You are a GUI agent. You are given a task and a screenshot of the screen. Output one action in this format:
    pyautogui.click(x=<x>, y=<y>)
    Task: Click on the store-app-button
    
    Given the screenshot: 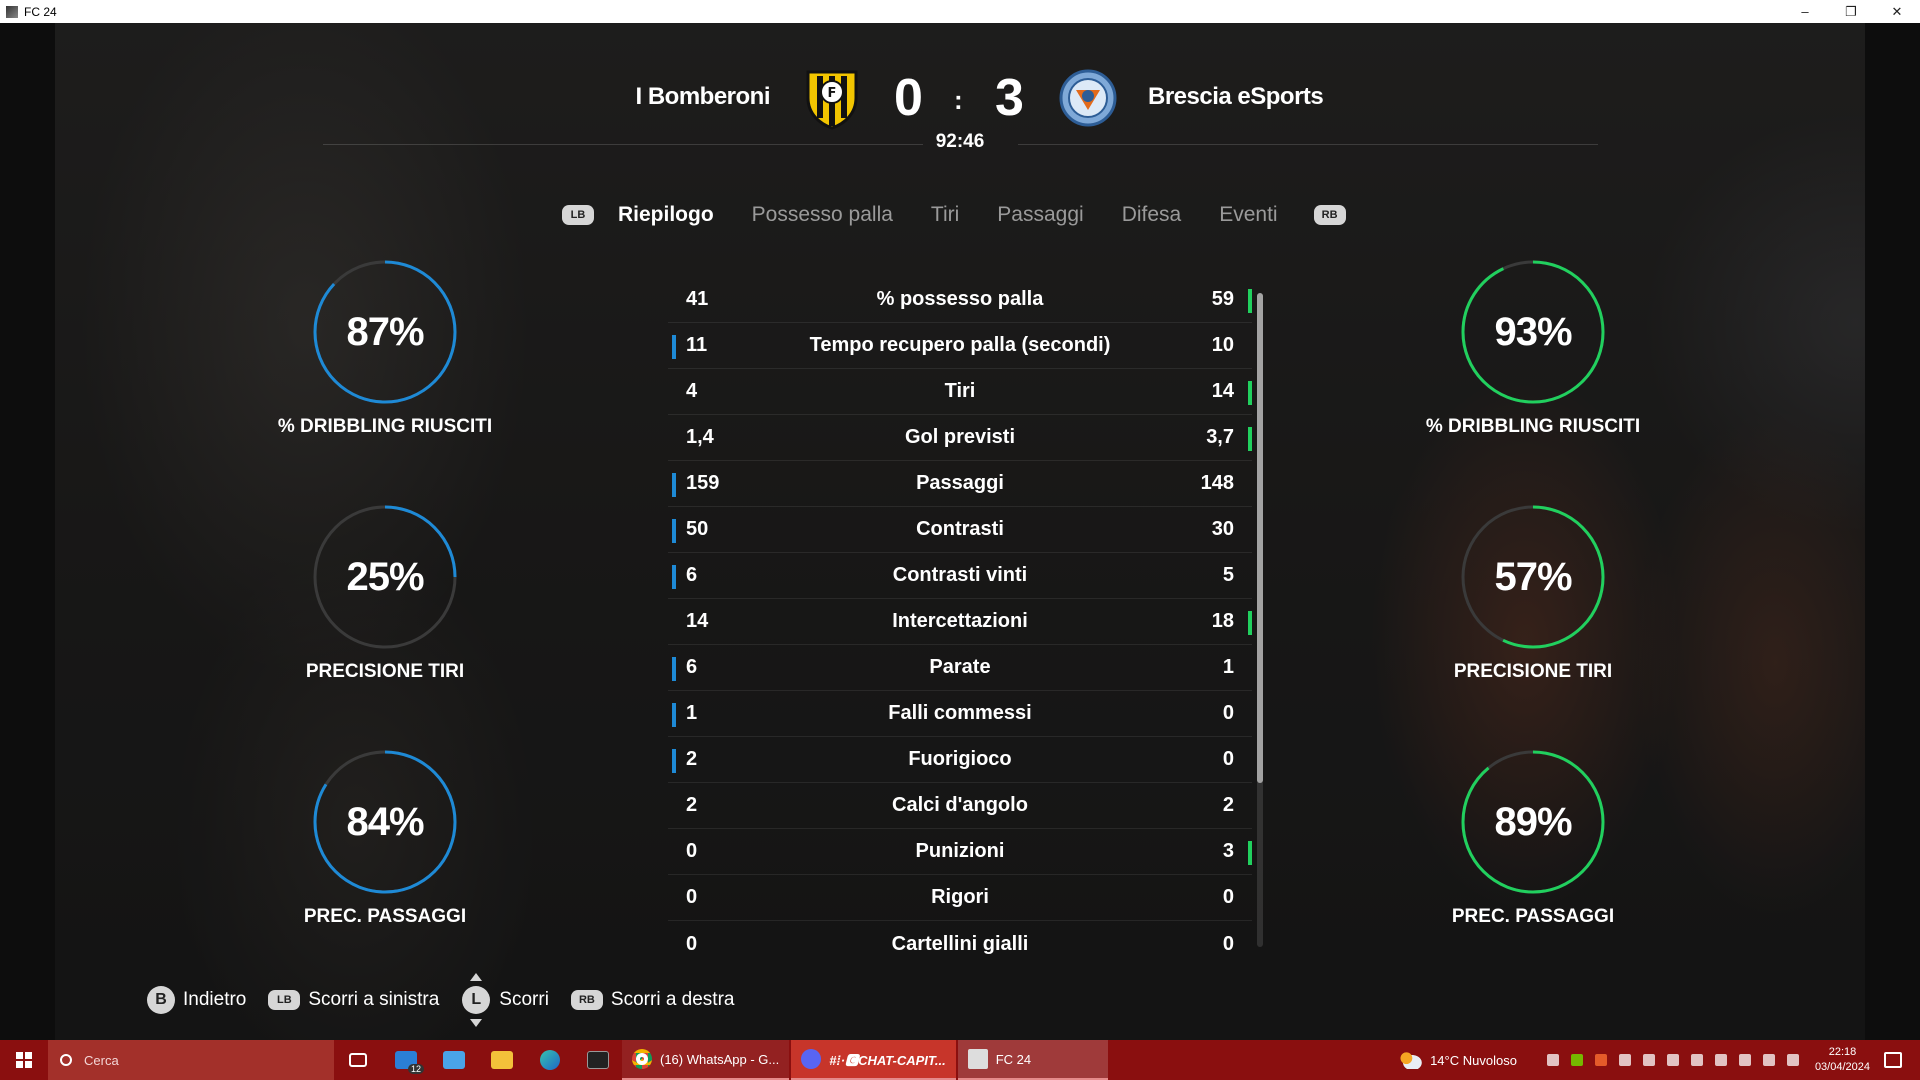 What is the action you would take?
    pyautogui.click(x=454, y=1060)
    